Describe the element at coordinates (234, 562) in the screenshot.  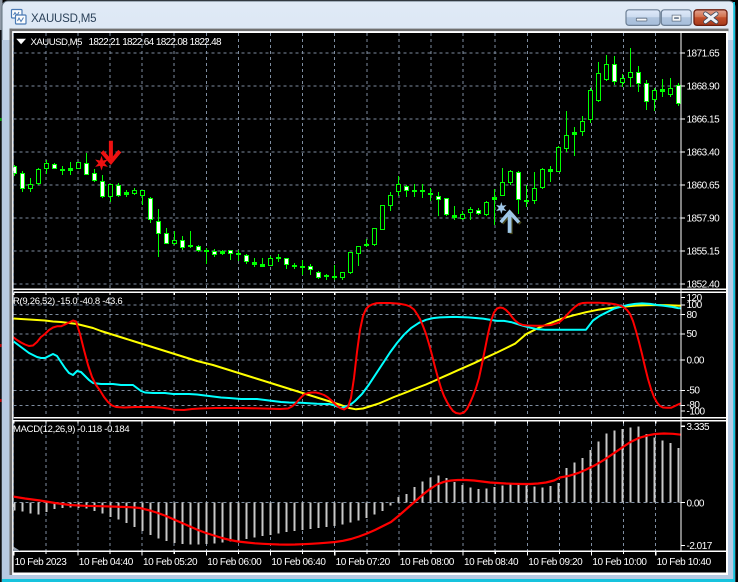
I see `svg-text: 10 Feb 06:00` at that location.